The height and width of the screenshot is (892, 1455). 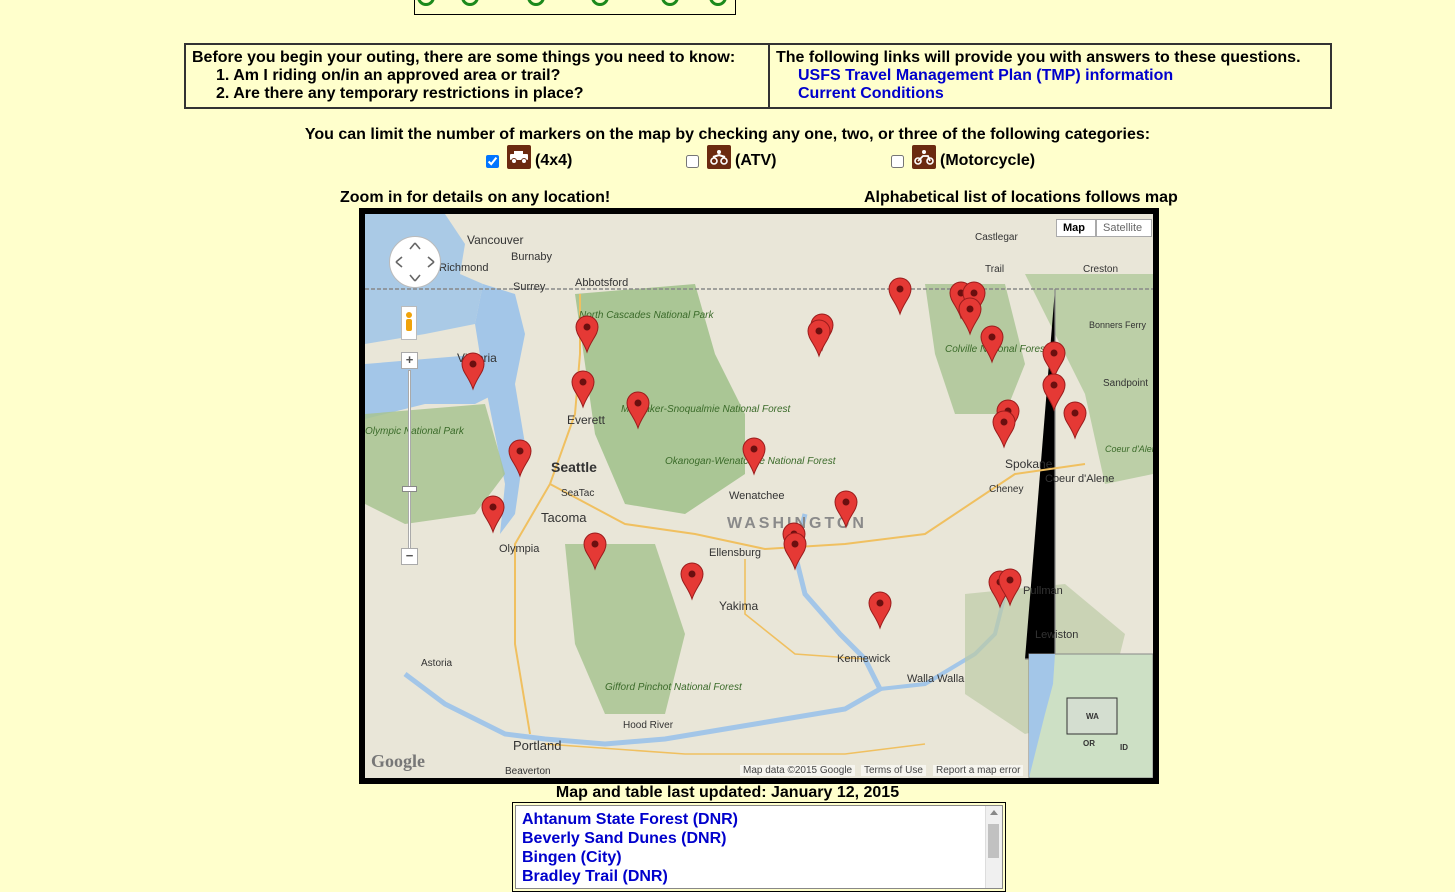 What do you see at coordinates (738, 606) in the screenshot?
I see `city-label: Yakima` at bounding box center [738, 606].